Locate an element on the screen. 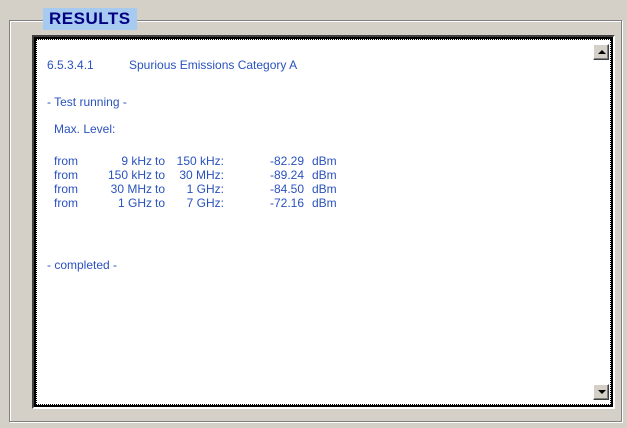 This screenshot has height=428, width=627. arrow-down-icon is located at coordinates (602, 392).